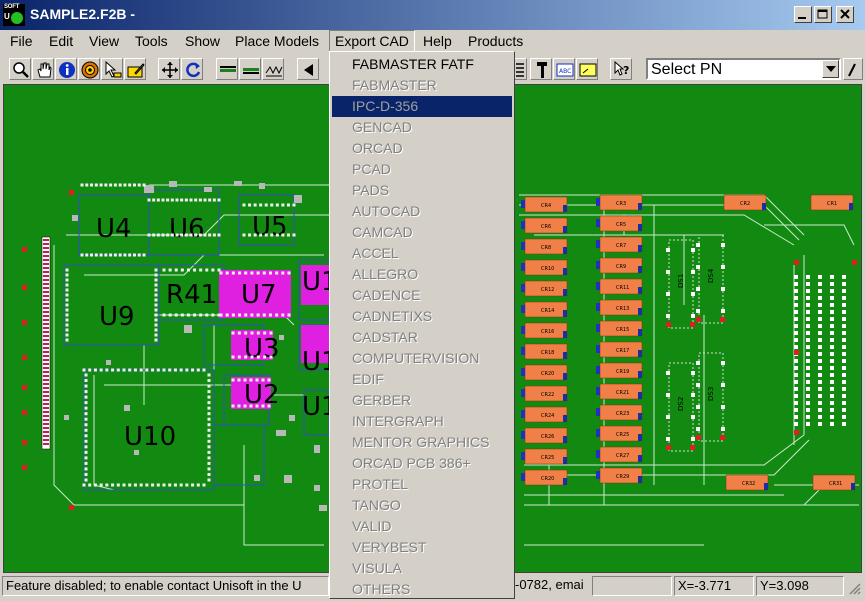 The height and width of the screenshot is (601, 865). What do you see at coordinates (422, 85) in the screenshot?
I see `export-menu-item: FABMASTER` at bounding box center [422, 85].